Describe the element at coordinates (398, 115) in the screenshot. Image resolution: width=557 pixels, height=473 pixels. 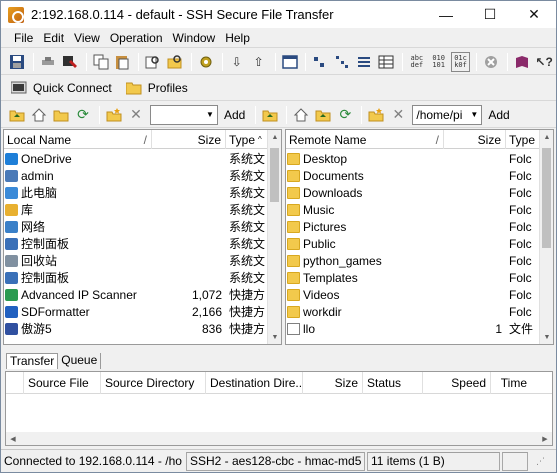
I see `remote-delete-icon: ✕` at that location.